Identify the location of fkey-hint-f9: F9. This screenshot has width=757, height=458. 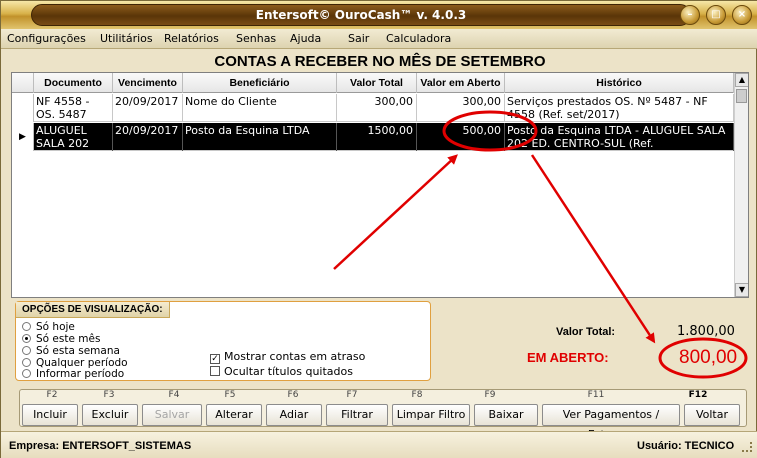
(490, 395).